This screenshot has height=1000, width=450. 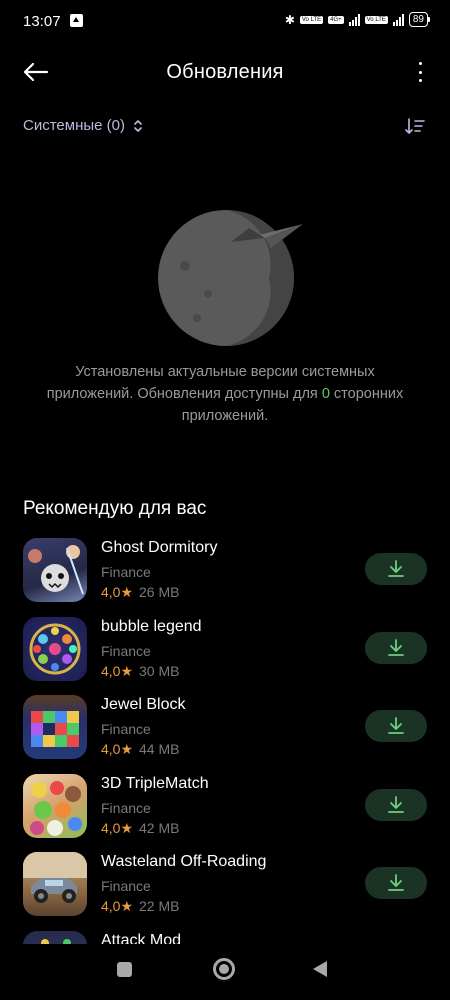 What do you see at coordinates (336, 19) in the screenshot?
I see `network-4g-badge: 4G+` at bounding box center [336, 19].